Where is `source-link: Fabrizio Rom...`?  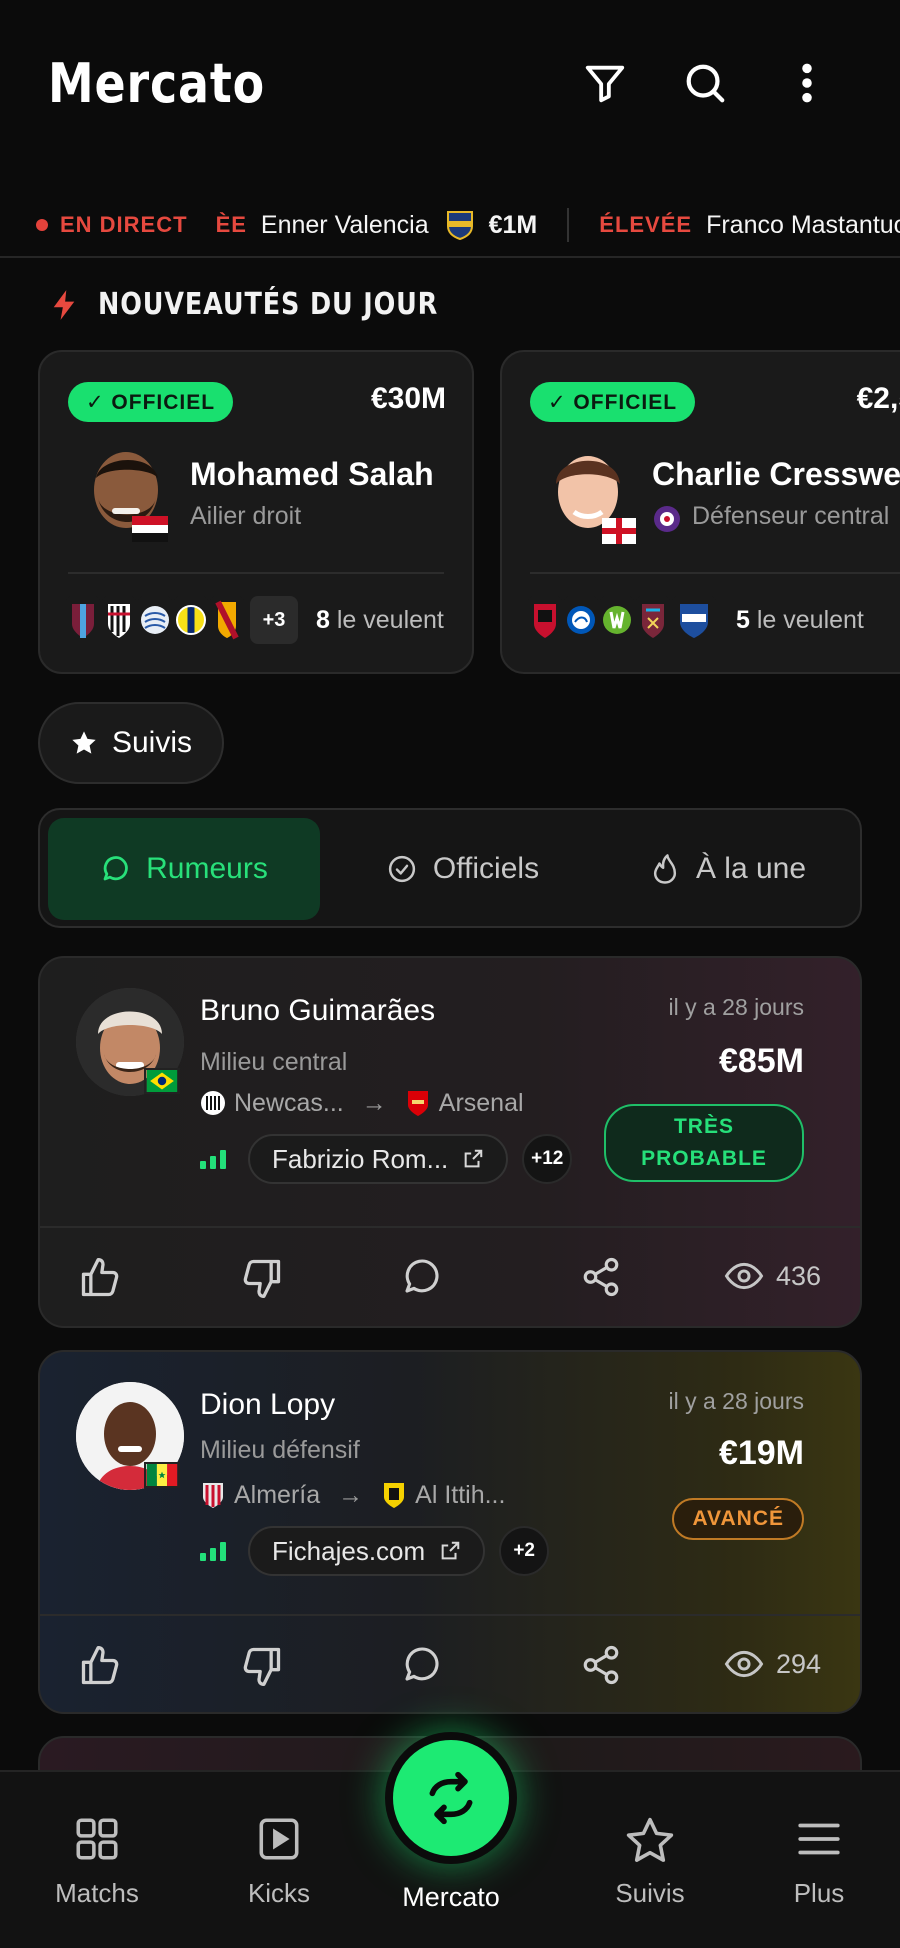 source-link: Fabrizio Rom... is located at coordinates (378, 1159).